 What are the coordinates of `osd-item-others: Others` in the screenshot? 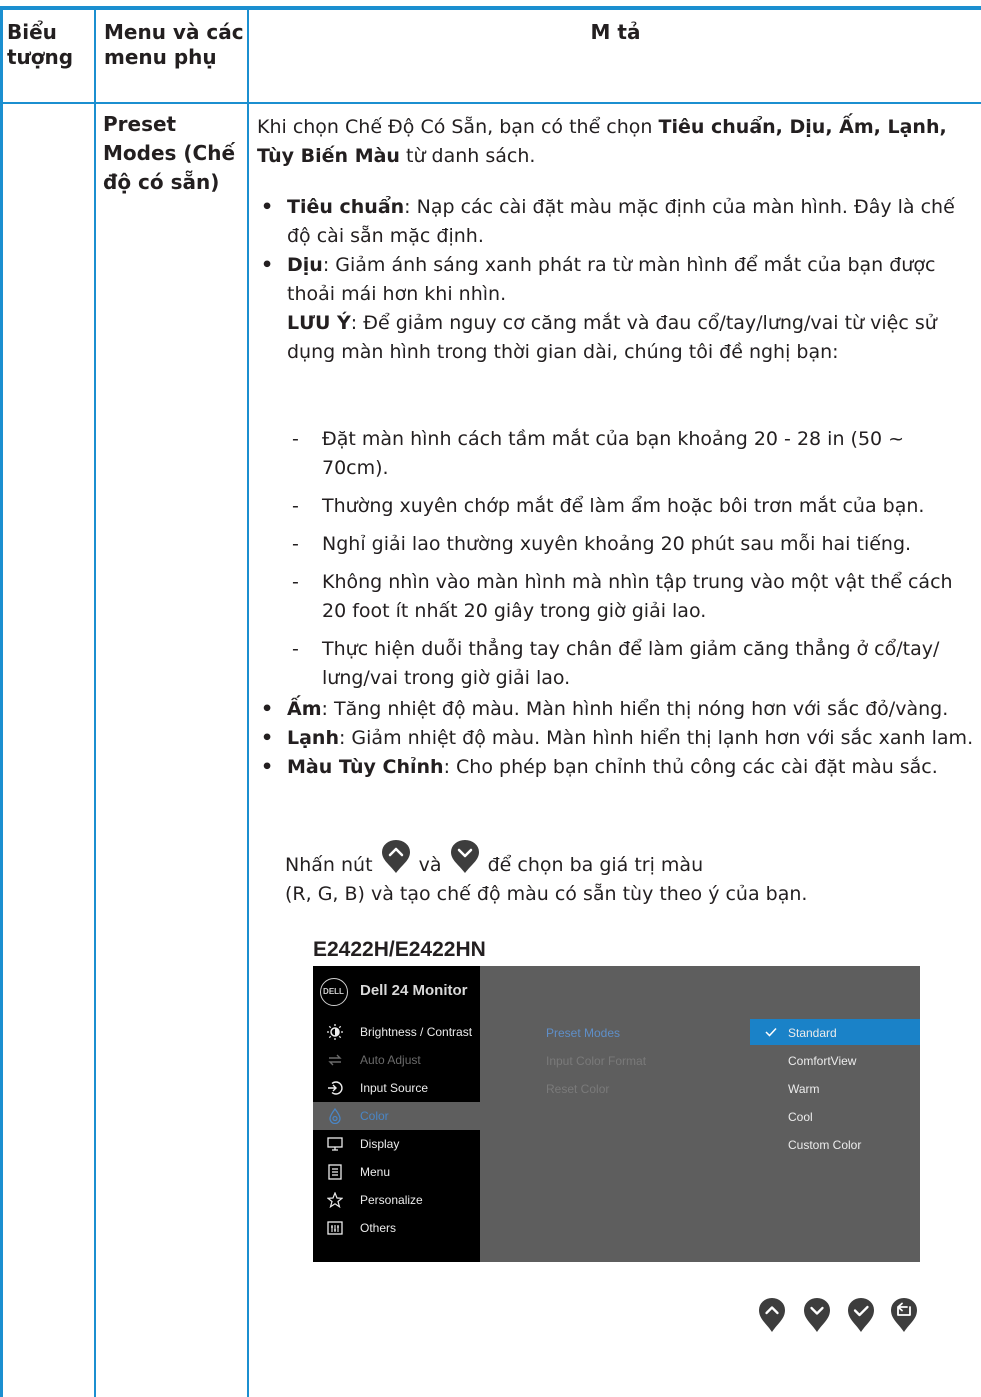 It's located at (396, 1228).